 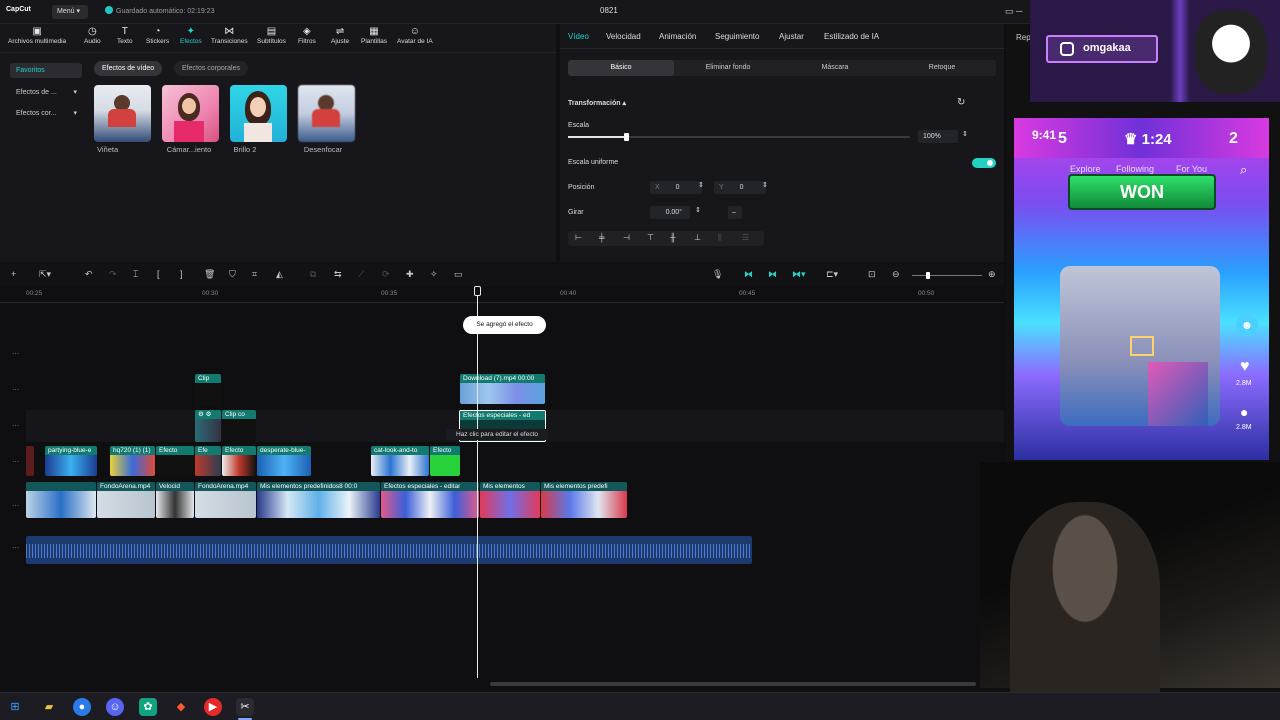 What do you see at coordinates (386, 274) in the screenshot?
I see `rotate-icon: ⟳` at bounding box center [386, 274].